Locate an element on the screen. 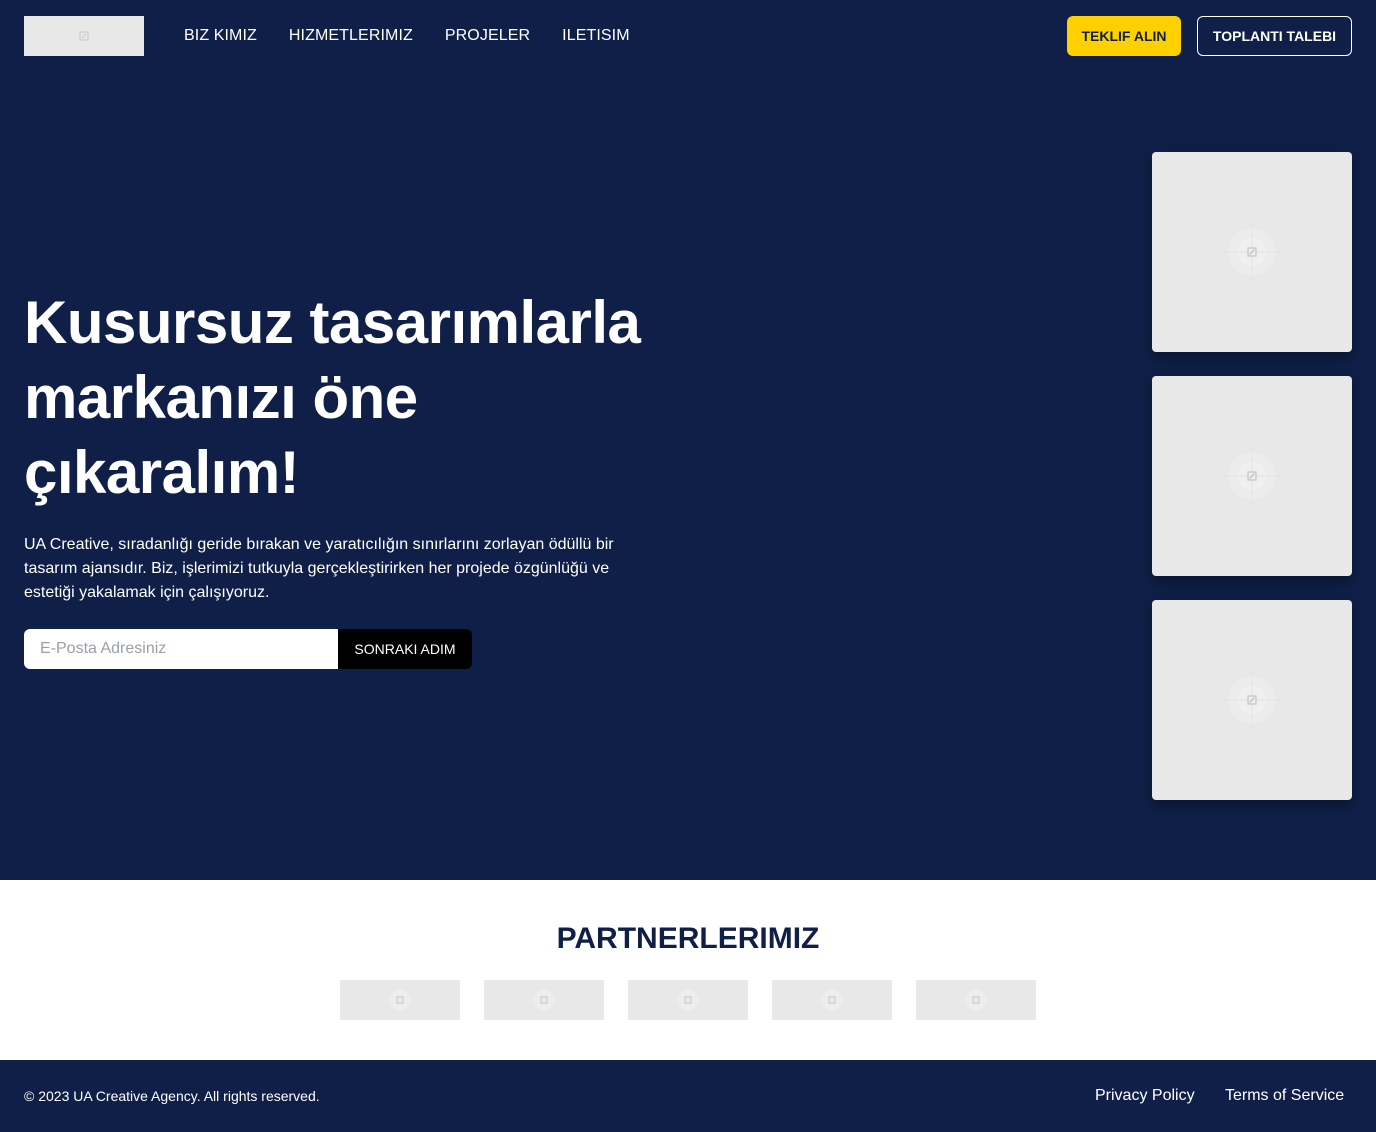  email-input is located at coordinates (181, 649).